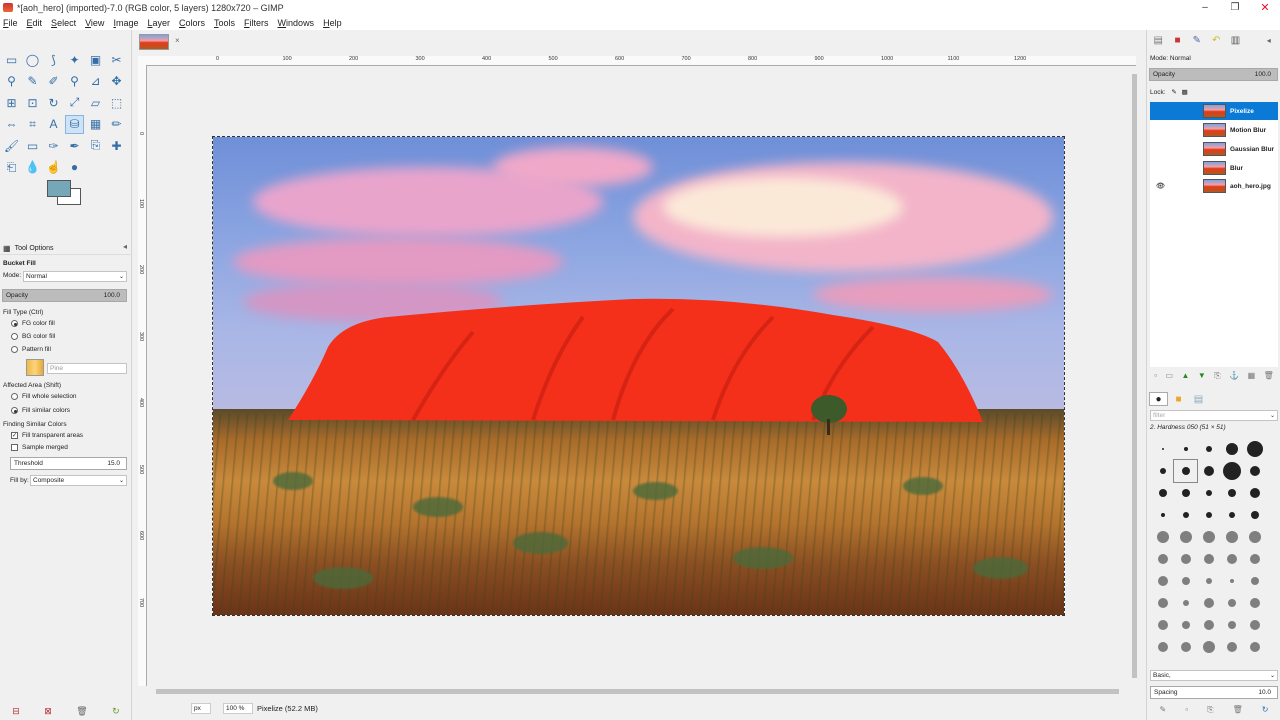 Image resolution: width=1280 pixels, height=720 pixels. I want to click on dodge-burn-icon: ●, so click(74, 167).